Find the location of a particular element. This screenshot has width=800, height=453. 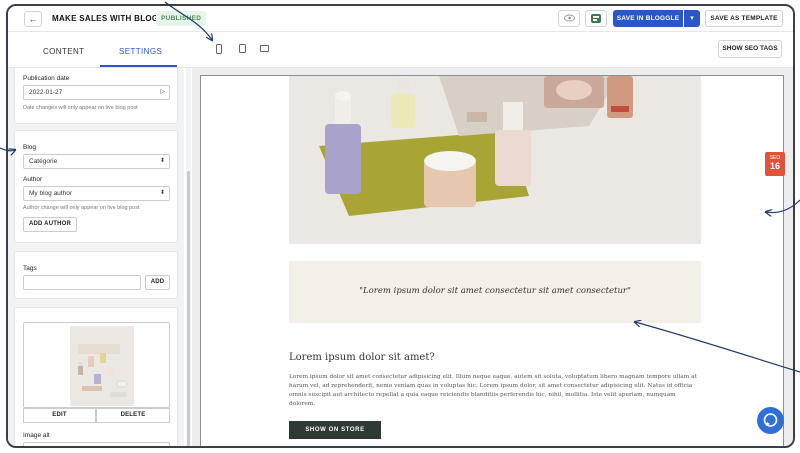

show-seo-tags-button: SHOW SEO TAGS is located at coordinates (750, 49).